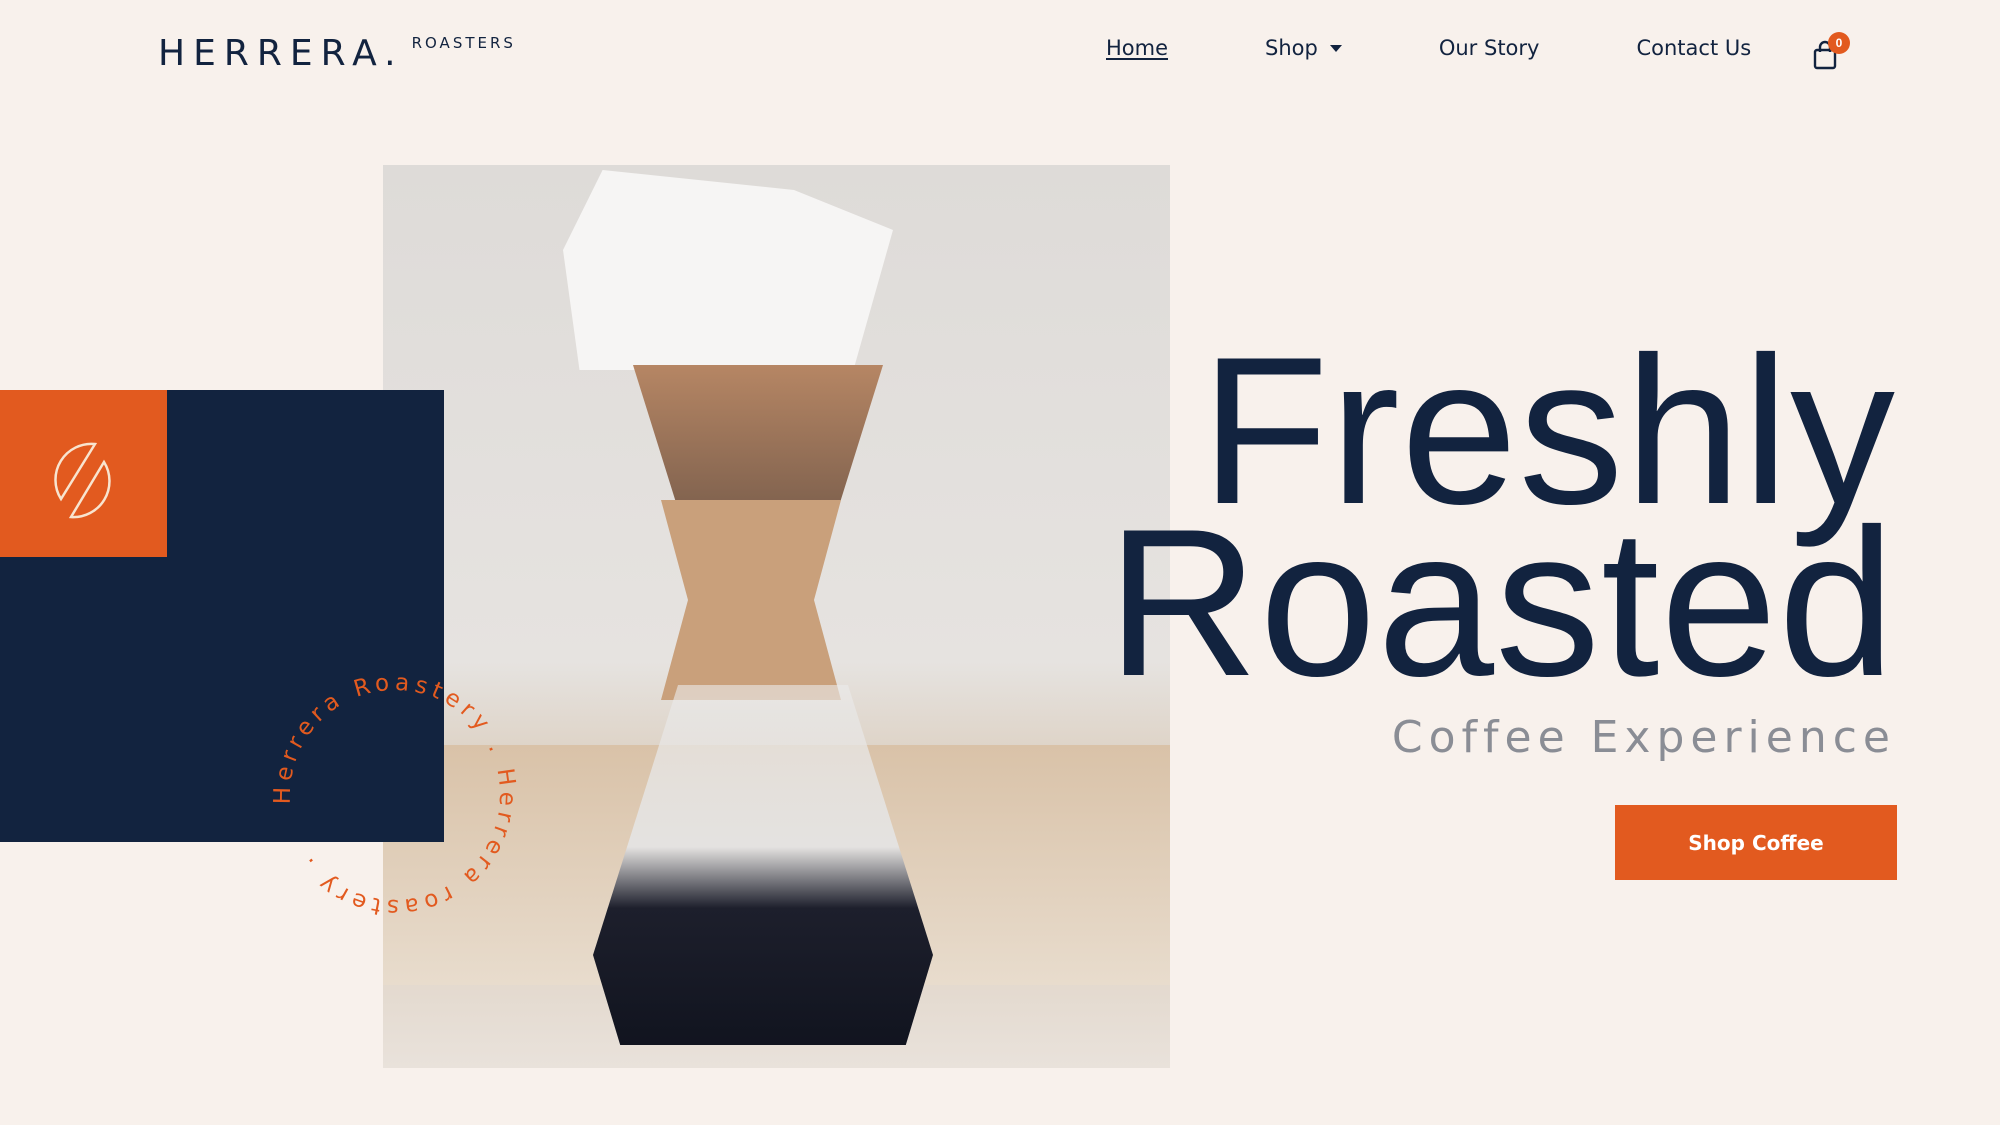  I want to click on cart-button: 0, so click(1830, 52).